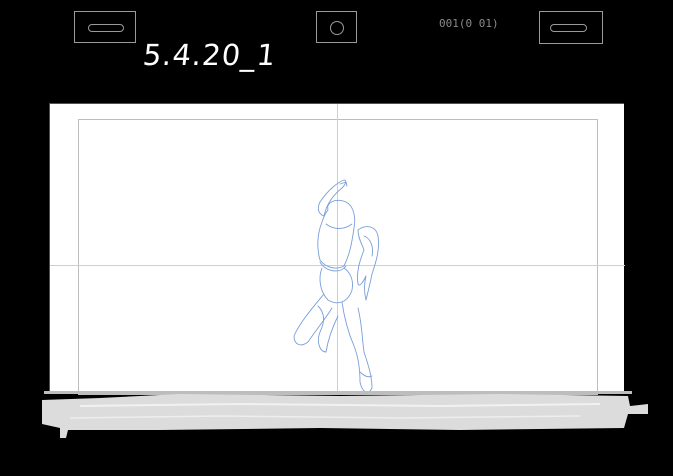  I want to click on center-peg-guide, so click(336, 27).